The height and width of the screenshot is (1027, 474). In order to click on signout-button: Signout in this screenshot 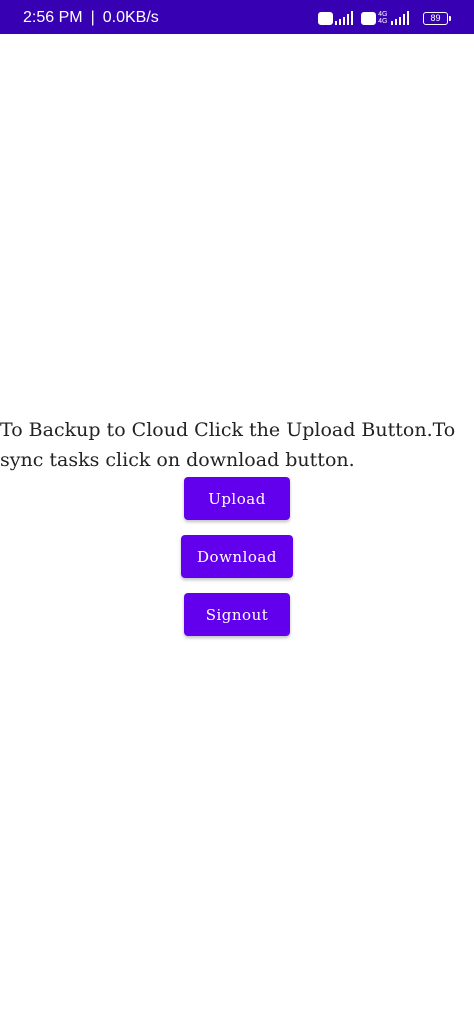, I will do `click(237, 614)`.